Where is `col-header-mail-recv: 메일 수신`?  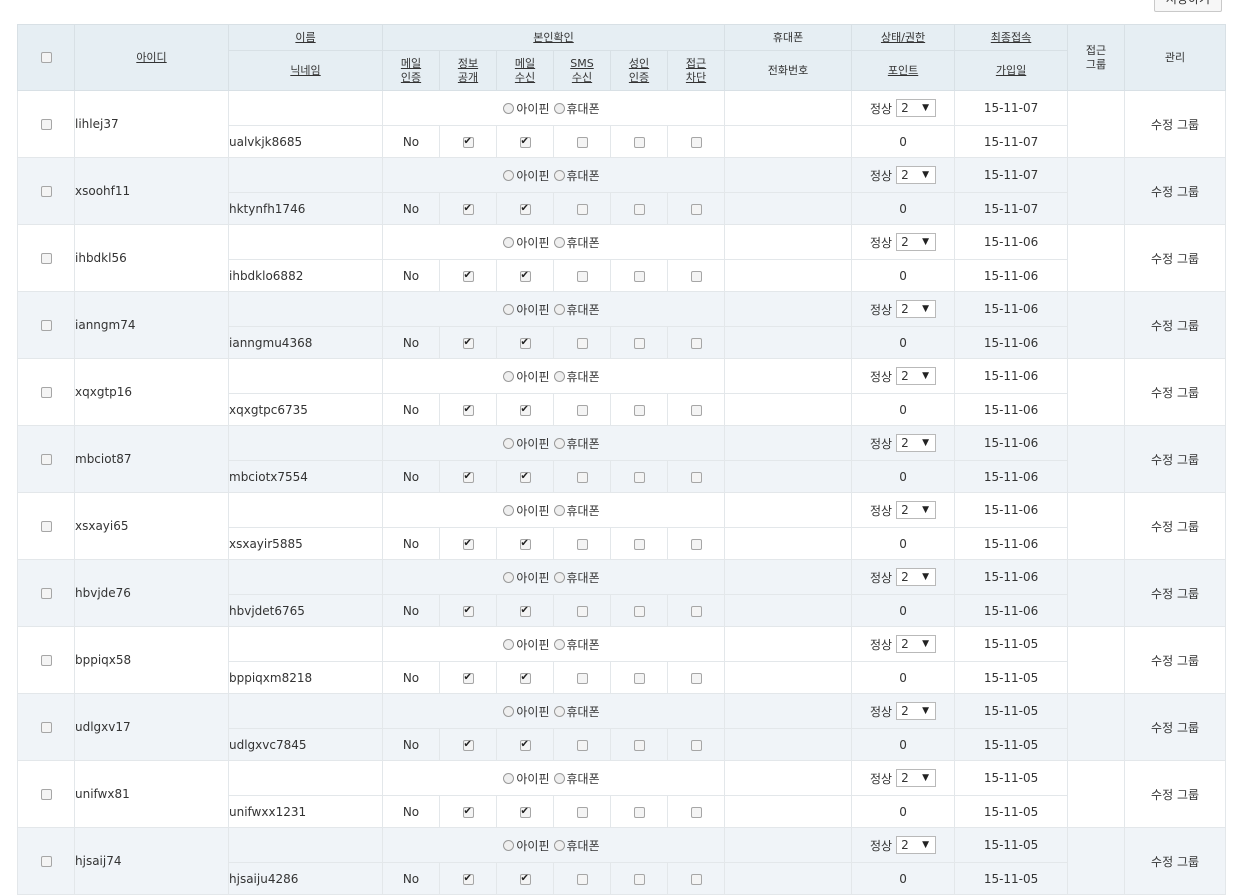 col-header-mail-recv: 메일 수신 is located at coordinates (525, 70).